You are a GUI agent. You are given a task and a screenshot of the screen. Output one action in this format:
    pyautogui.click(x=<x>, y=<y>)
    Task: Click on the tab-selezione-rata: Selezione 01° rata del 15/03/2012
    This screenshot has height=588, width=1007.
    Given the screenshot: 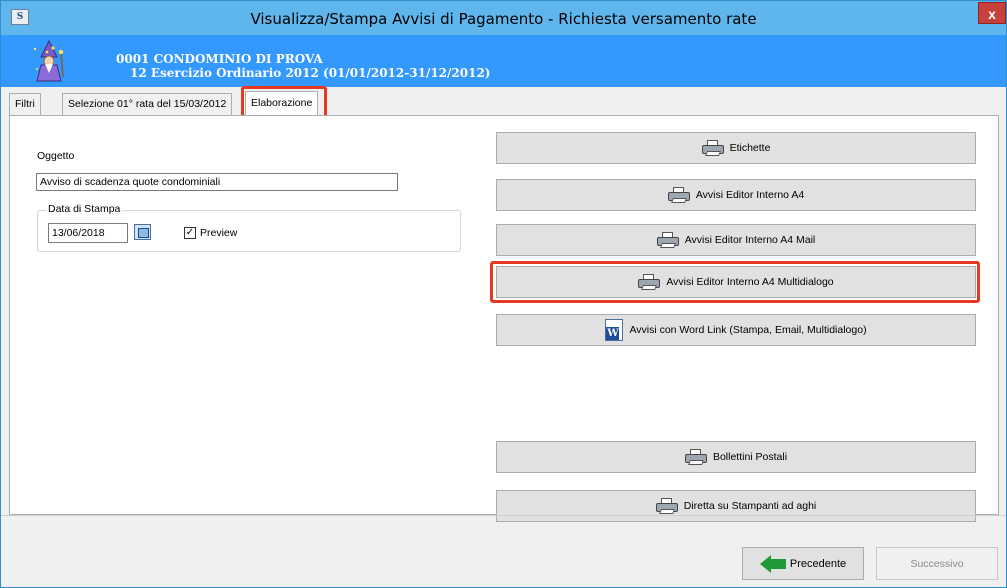 What is the action you would take?
    pyautogui.click(x=147, y=104)
    